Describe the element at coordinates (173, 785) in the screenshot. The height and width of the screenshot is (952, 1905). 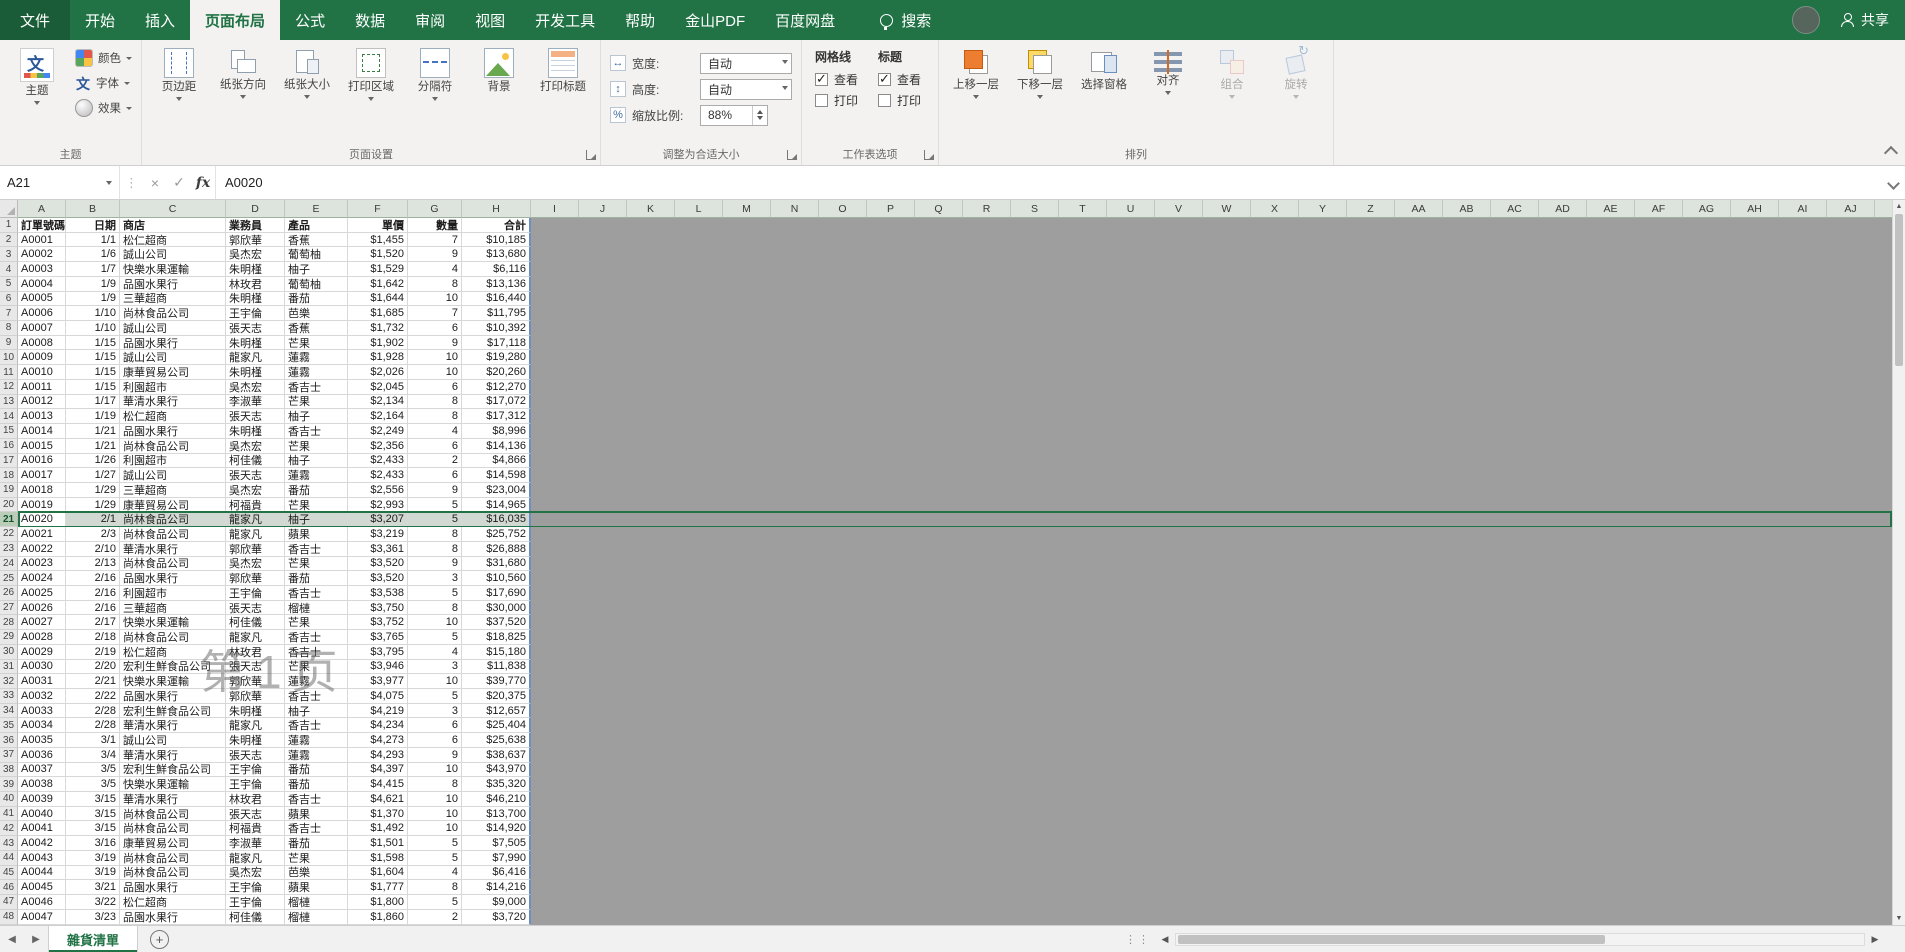
I see `cell-C39: 快樂水果運輸` at that location.